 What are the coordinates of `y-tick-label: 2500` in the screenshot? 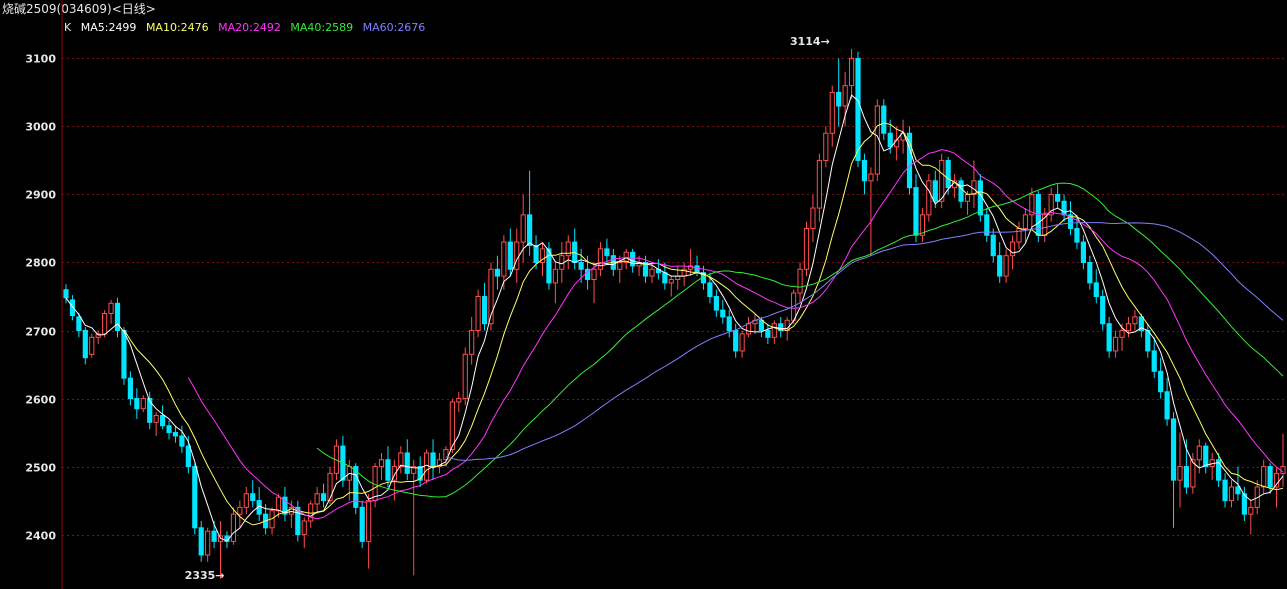 It's located at (40, 468).